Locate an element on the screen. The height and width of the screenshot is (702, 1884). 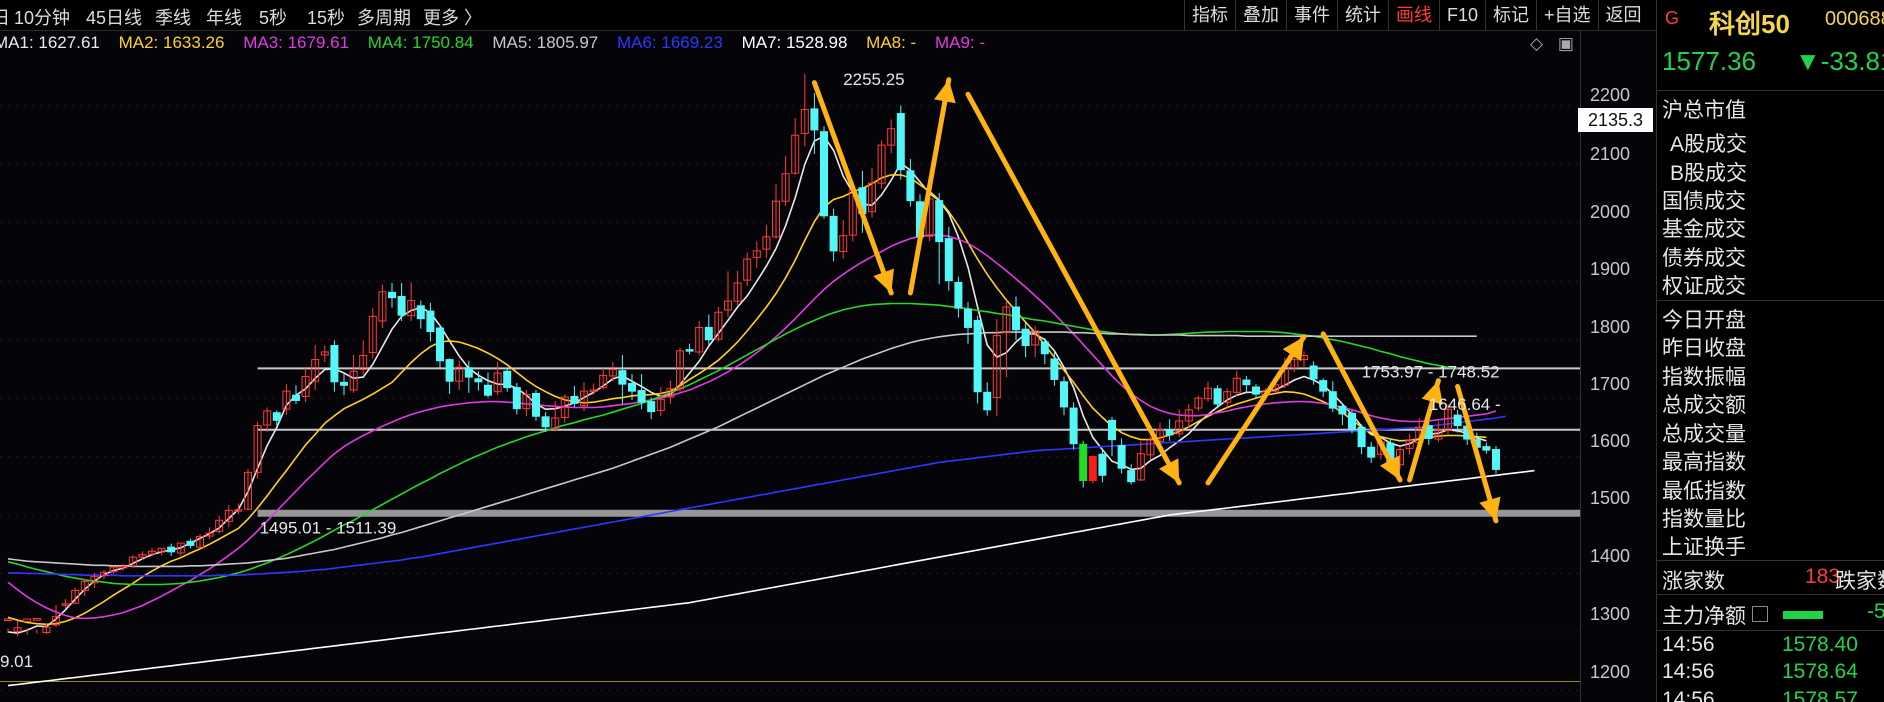
index-stat-label: 今日开盘 is located at coordinates (1704, 320).